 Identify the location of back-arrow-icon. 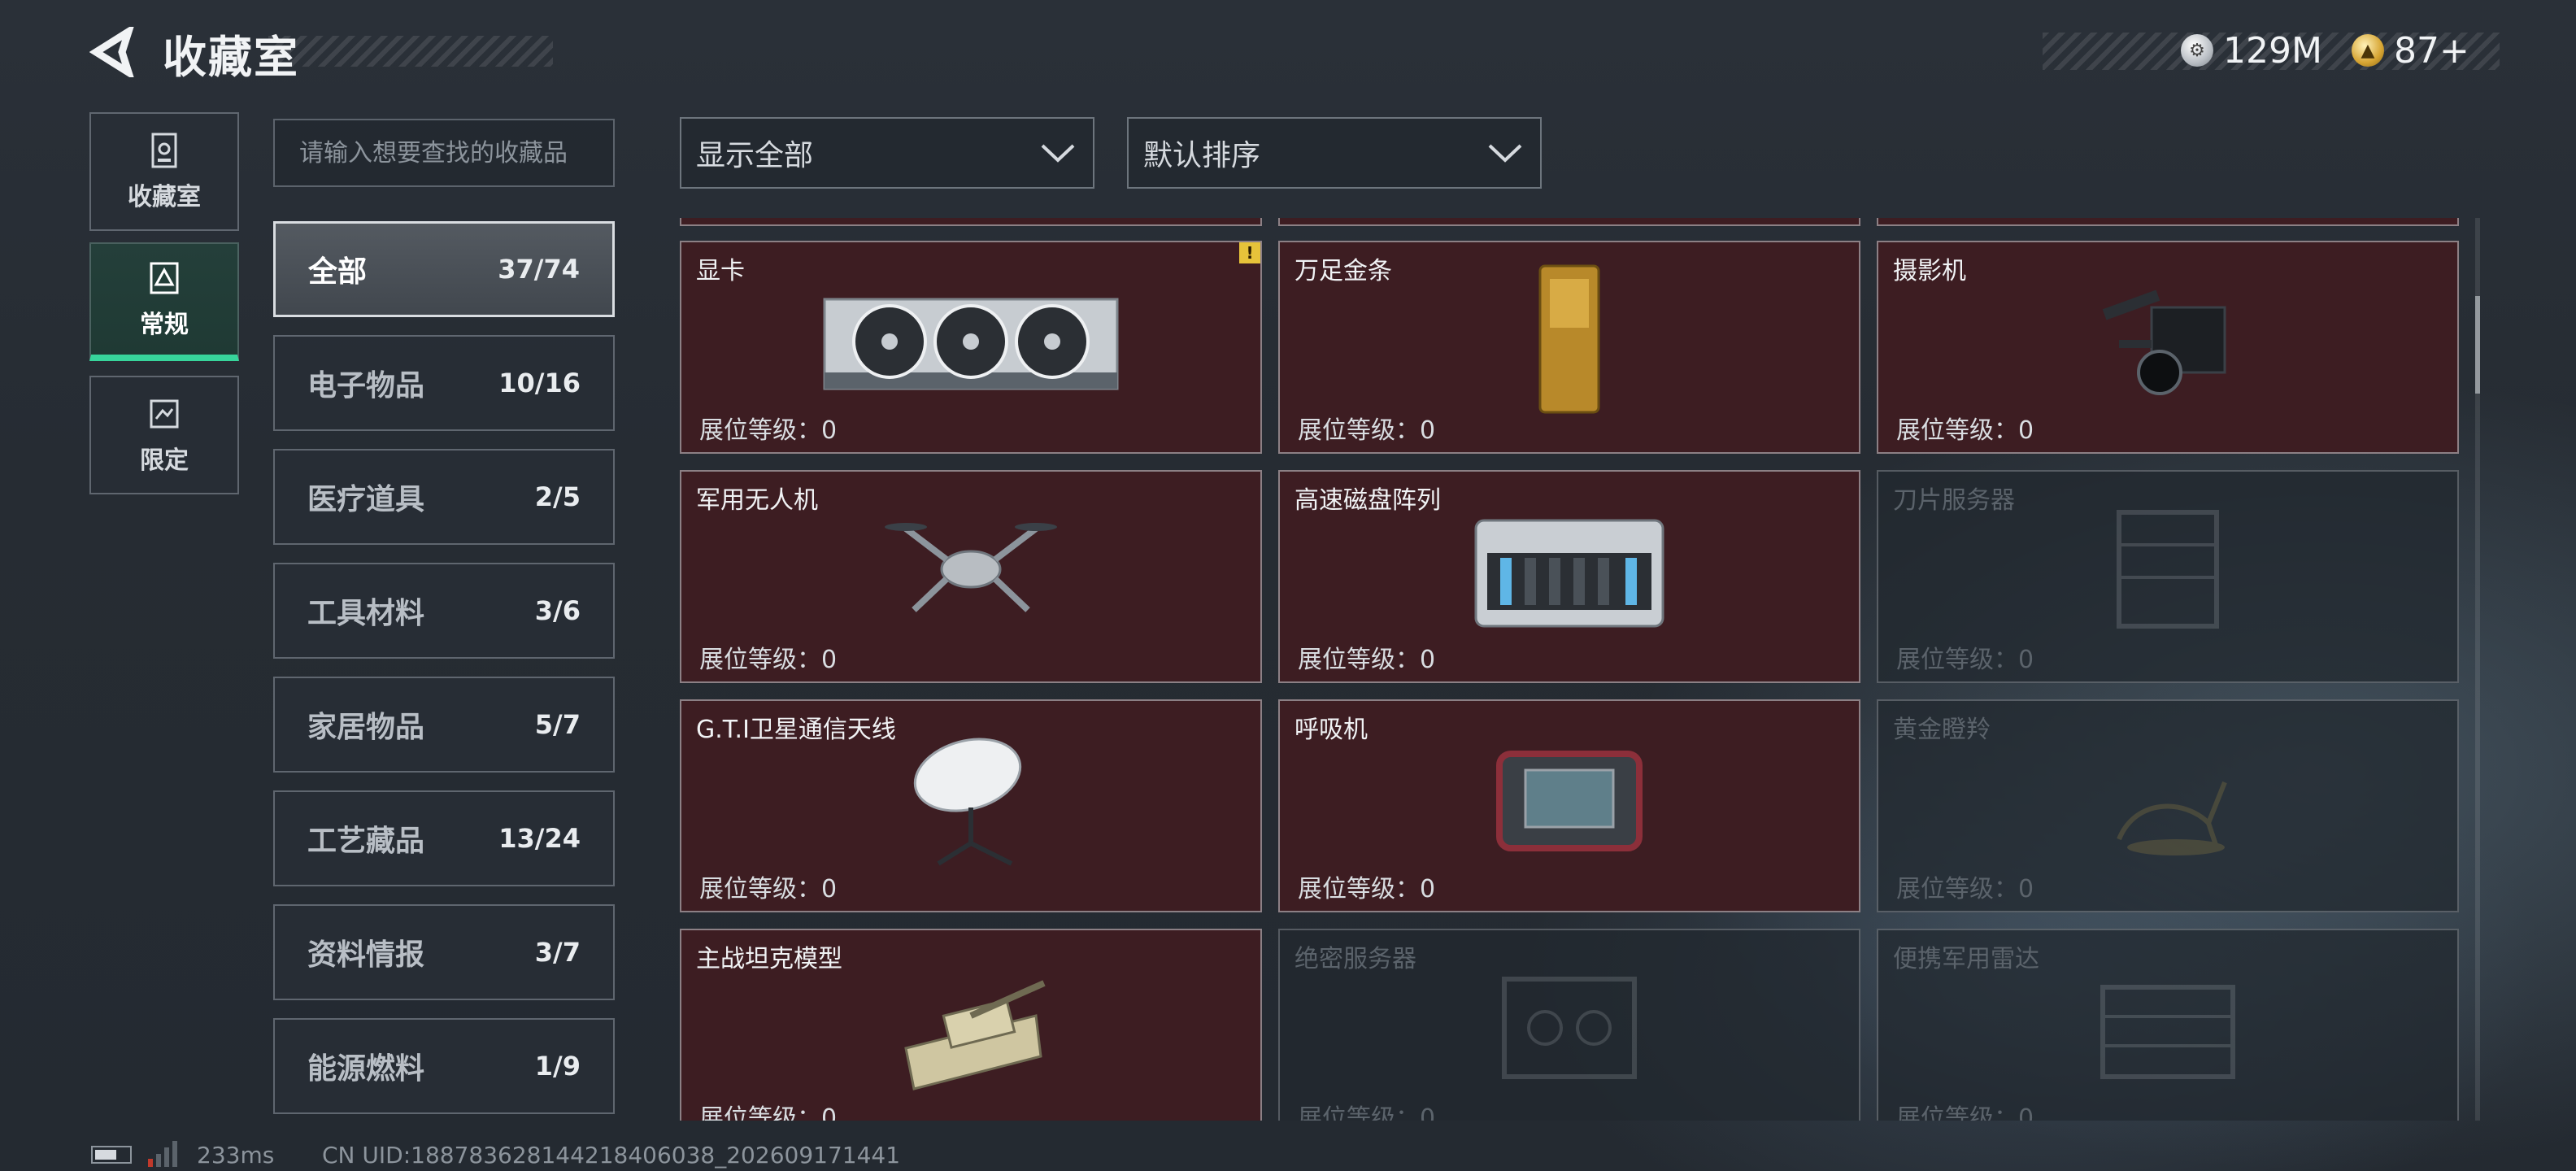
(111, 52).